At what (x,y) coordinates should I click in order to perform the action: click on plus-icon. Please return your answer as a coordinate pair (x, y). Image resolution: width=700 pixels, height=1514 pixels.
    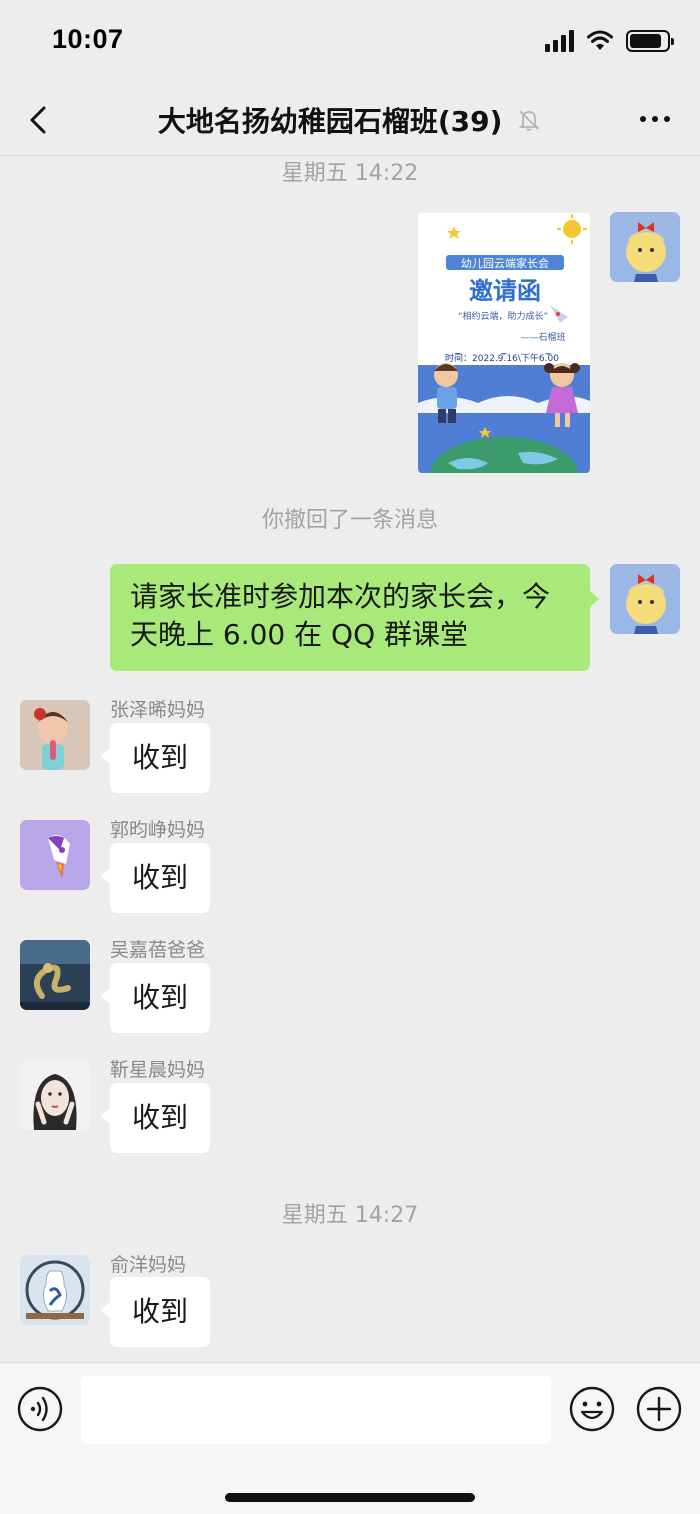
    Looking at the image, I should click on (659, 1409).